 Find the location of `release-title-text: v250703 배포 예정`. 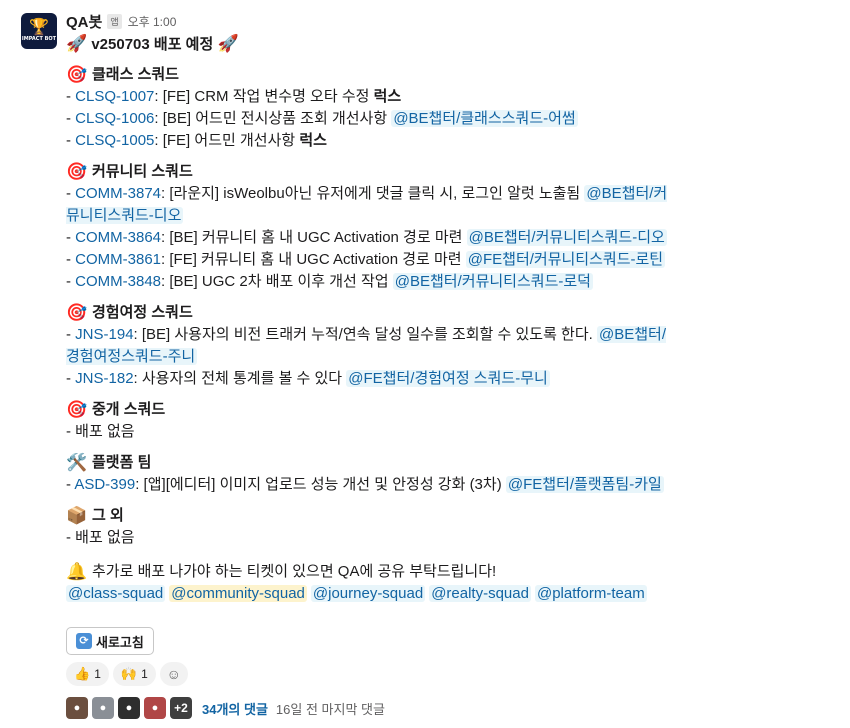

release-title-text: v250703 배포 예정 is located at coordinates (152, 44).